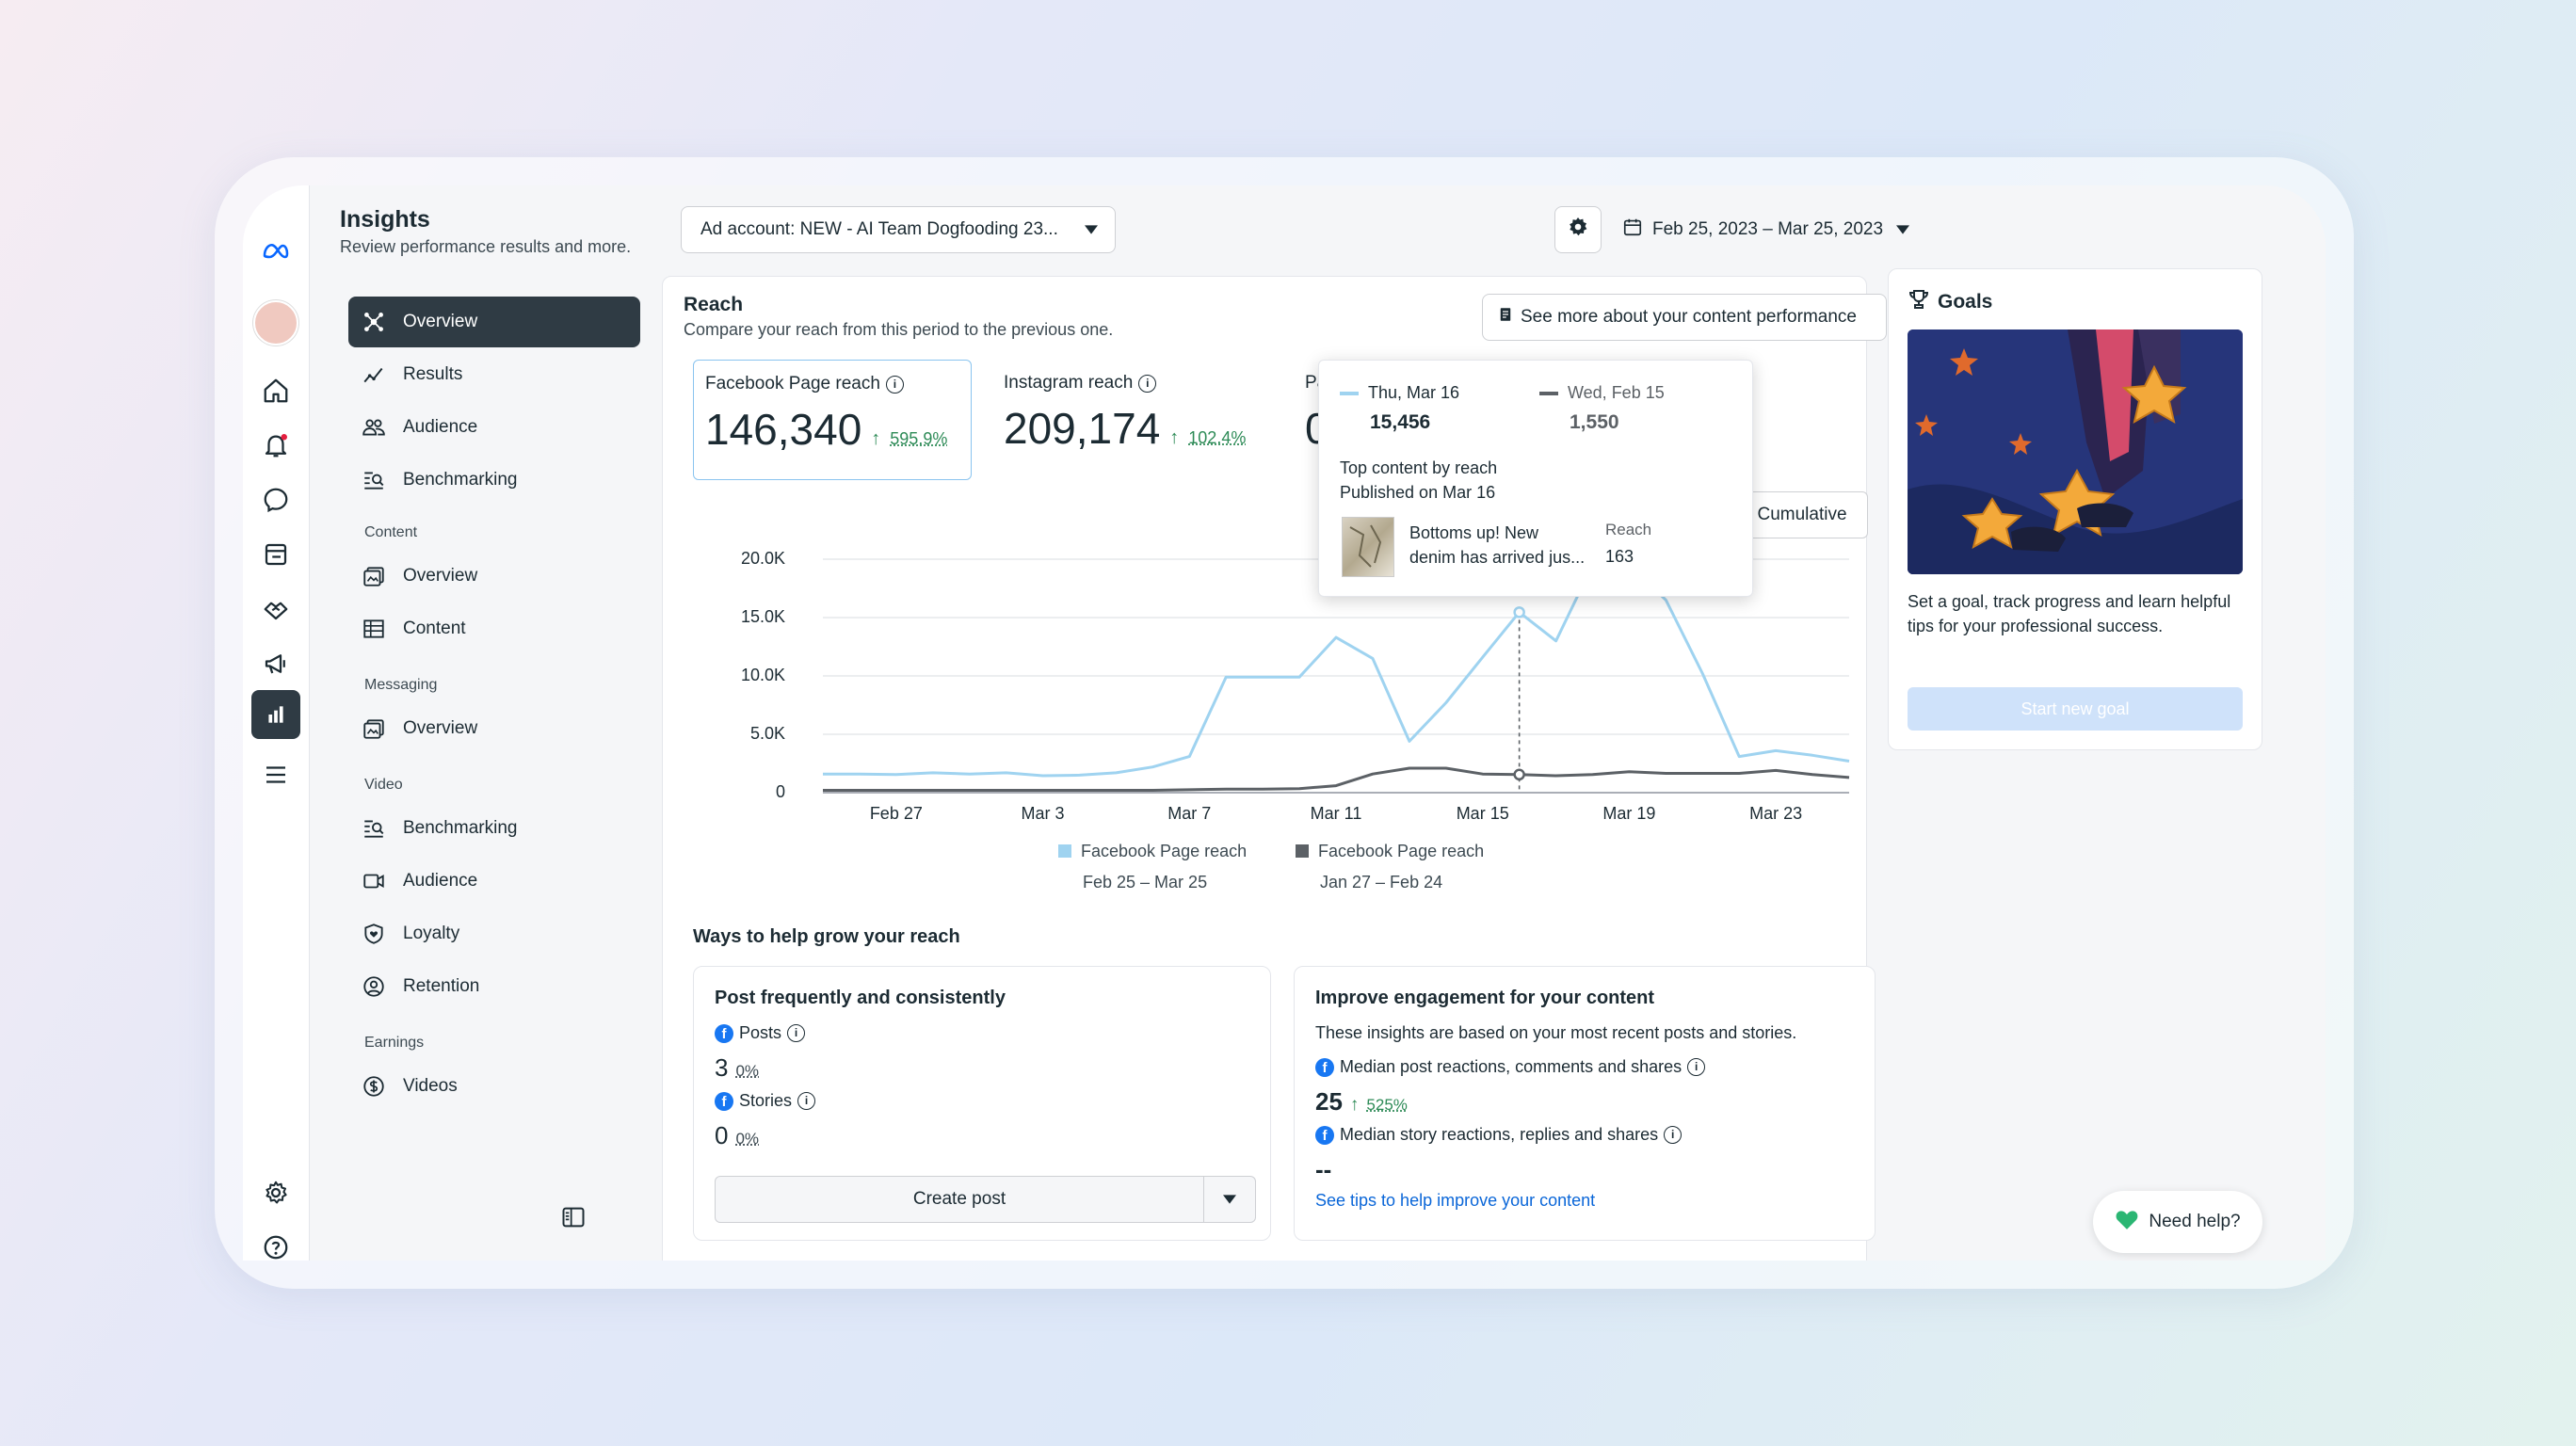 The width and height of the screenshot is (2576, 1446). I want to click on see-more-label: See more about your content performance, so click(1689, 317).